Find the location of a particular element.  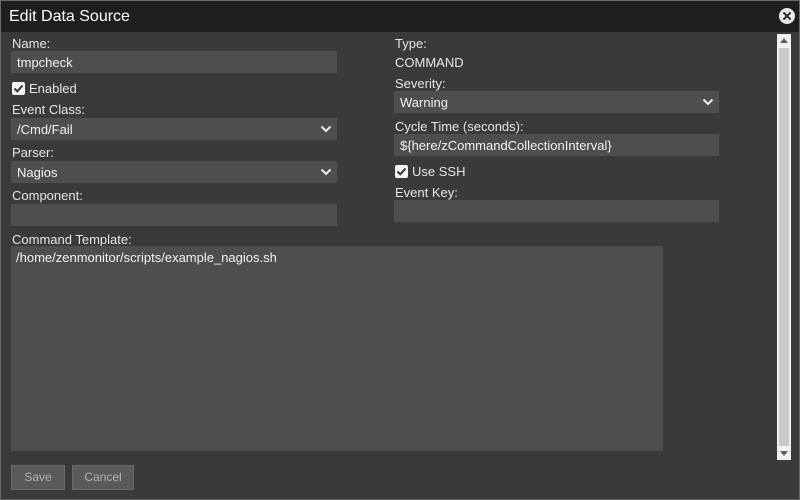

type-value: COMMAND is located at coordinates (429, 62).